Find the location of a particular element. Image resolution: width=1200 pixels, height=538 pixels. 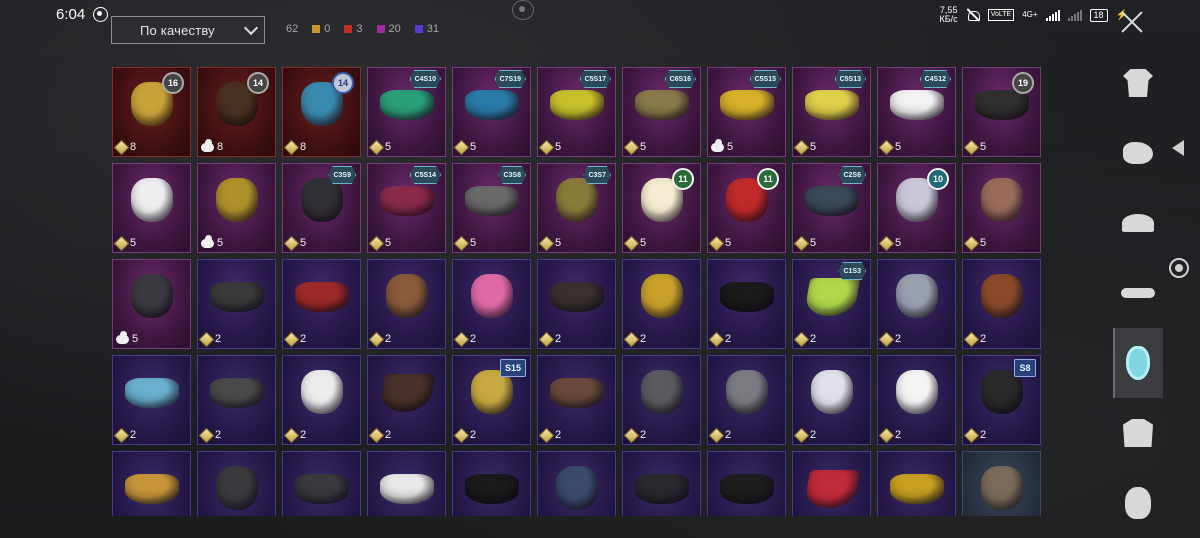

inventory-item: C6S16 5 is located at coordinates (661, 112).